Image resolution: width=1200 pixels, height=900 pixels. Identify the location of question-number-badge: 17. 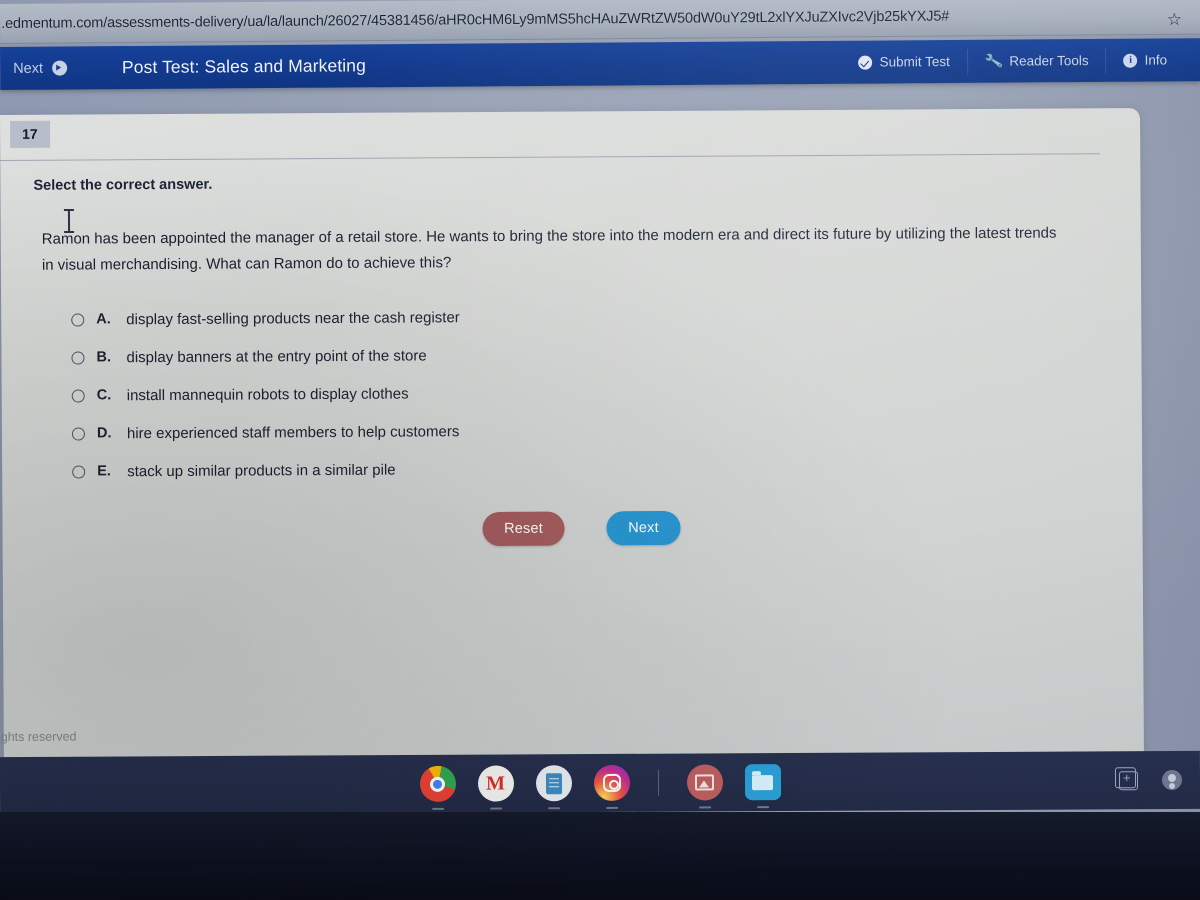
(30, 134).